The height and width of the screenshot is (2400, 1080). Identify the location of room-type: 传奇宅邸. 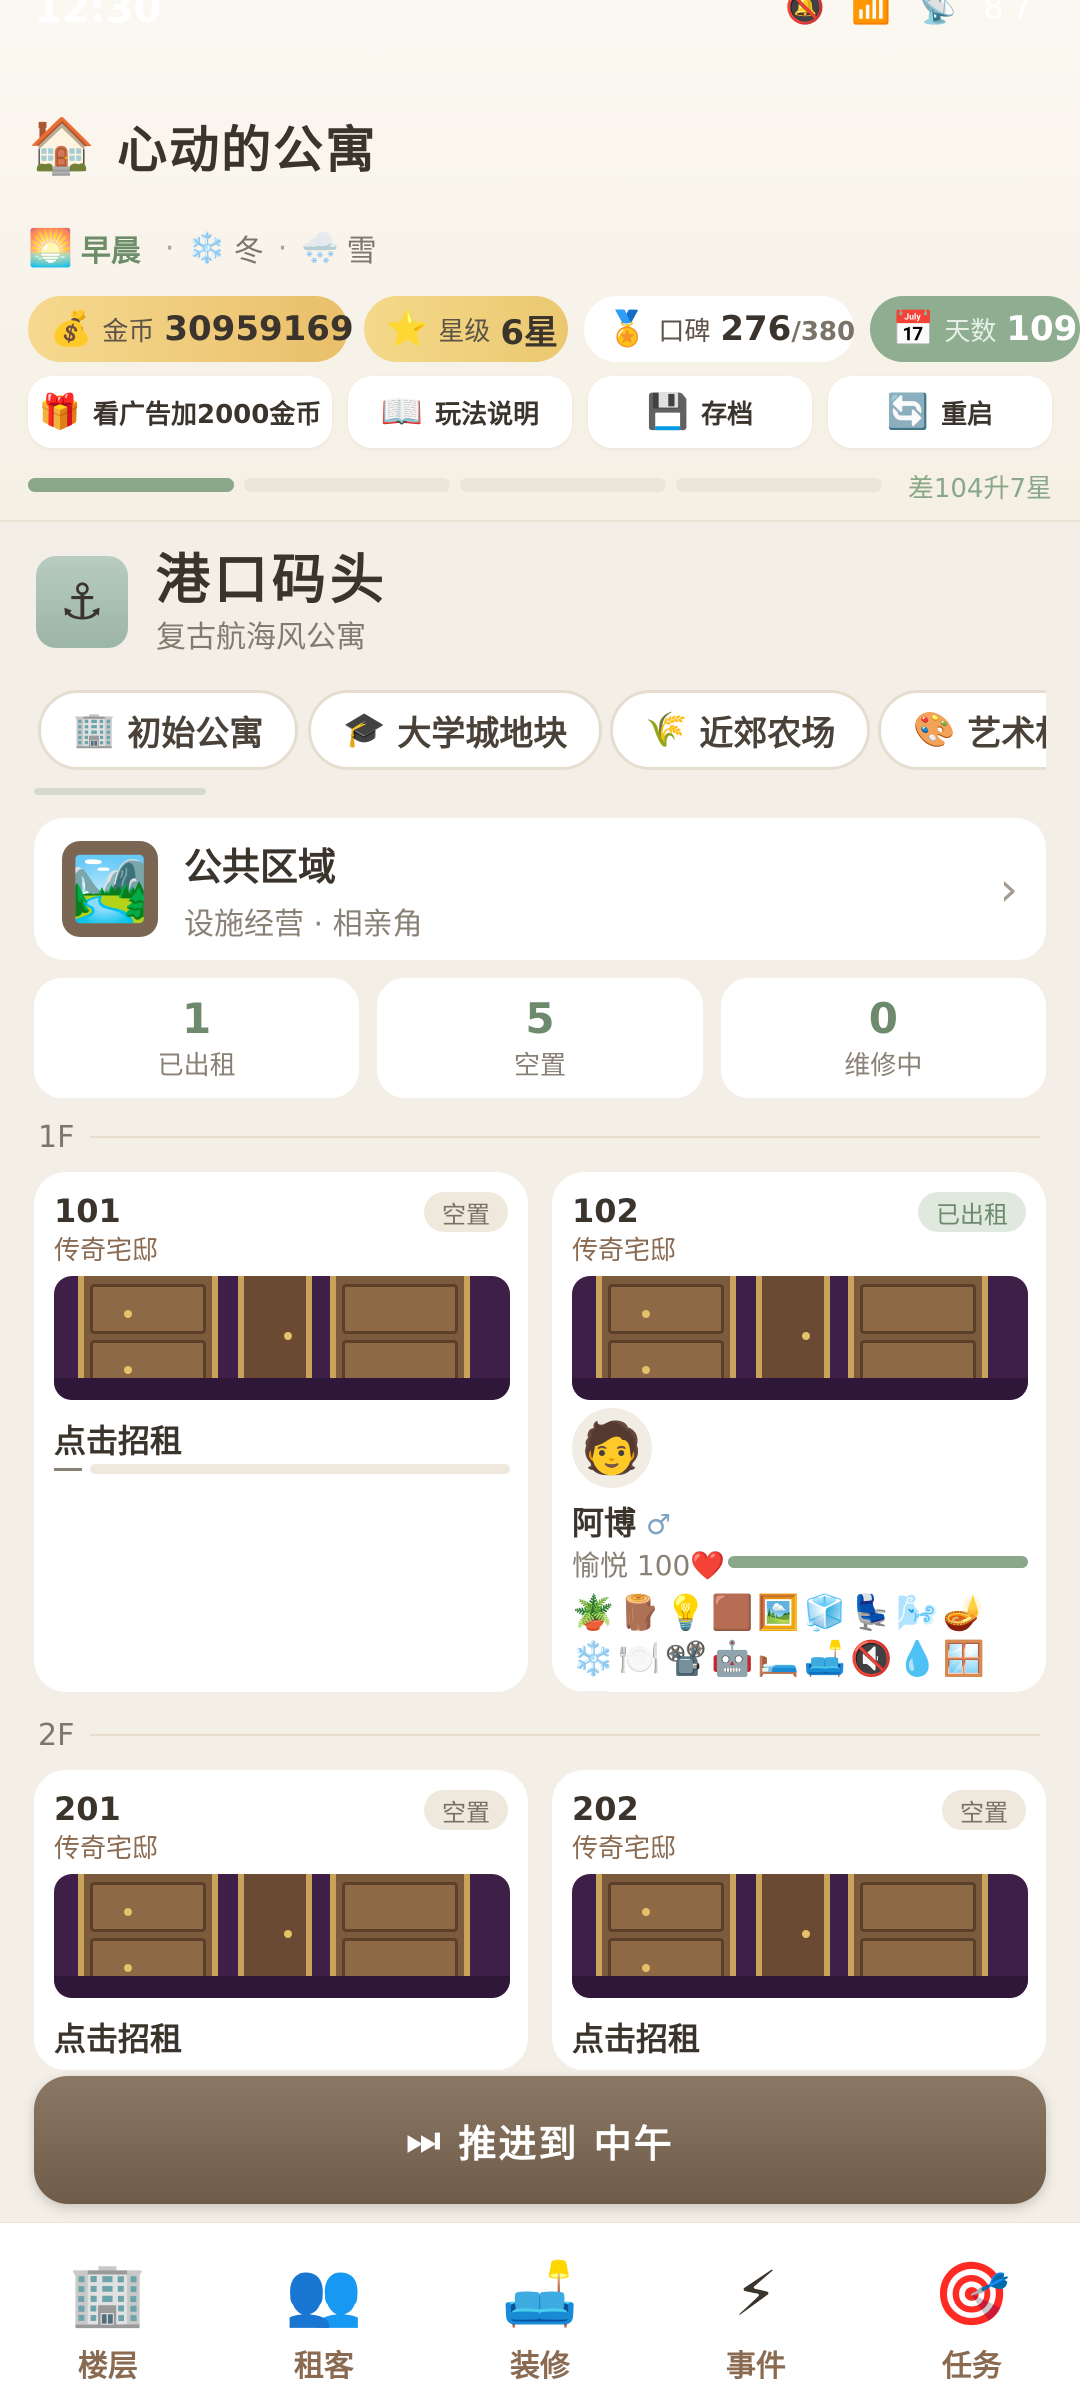
(624, 1251).